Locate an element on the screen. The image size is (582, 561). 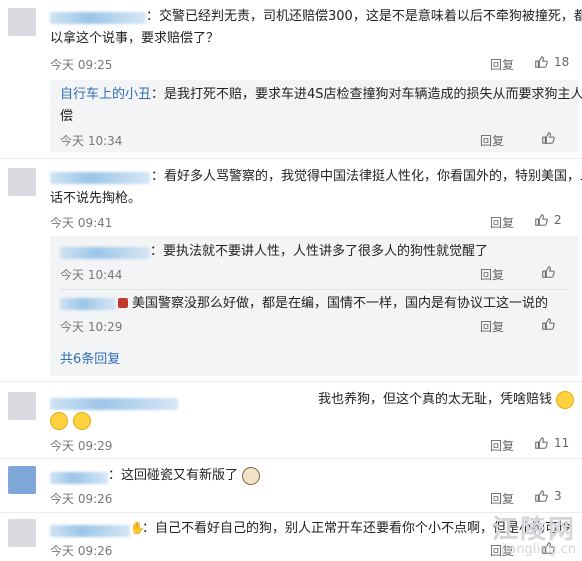
comment-text-line: 我也养狗，但这个真的太无耻，凭啥赔钱 is located at coordinates (446, 399).